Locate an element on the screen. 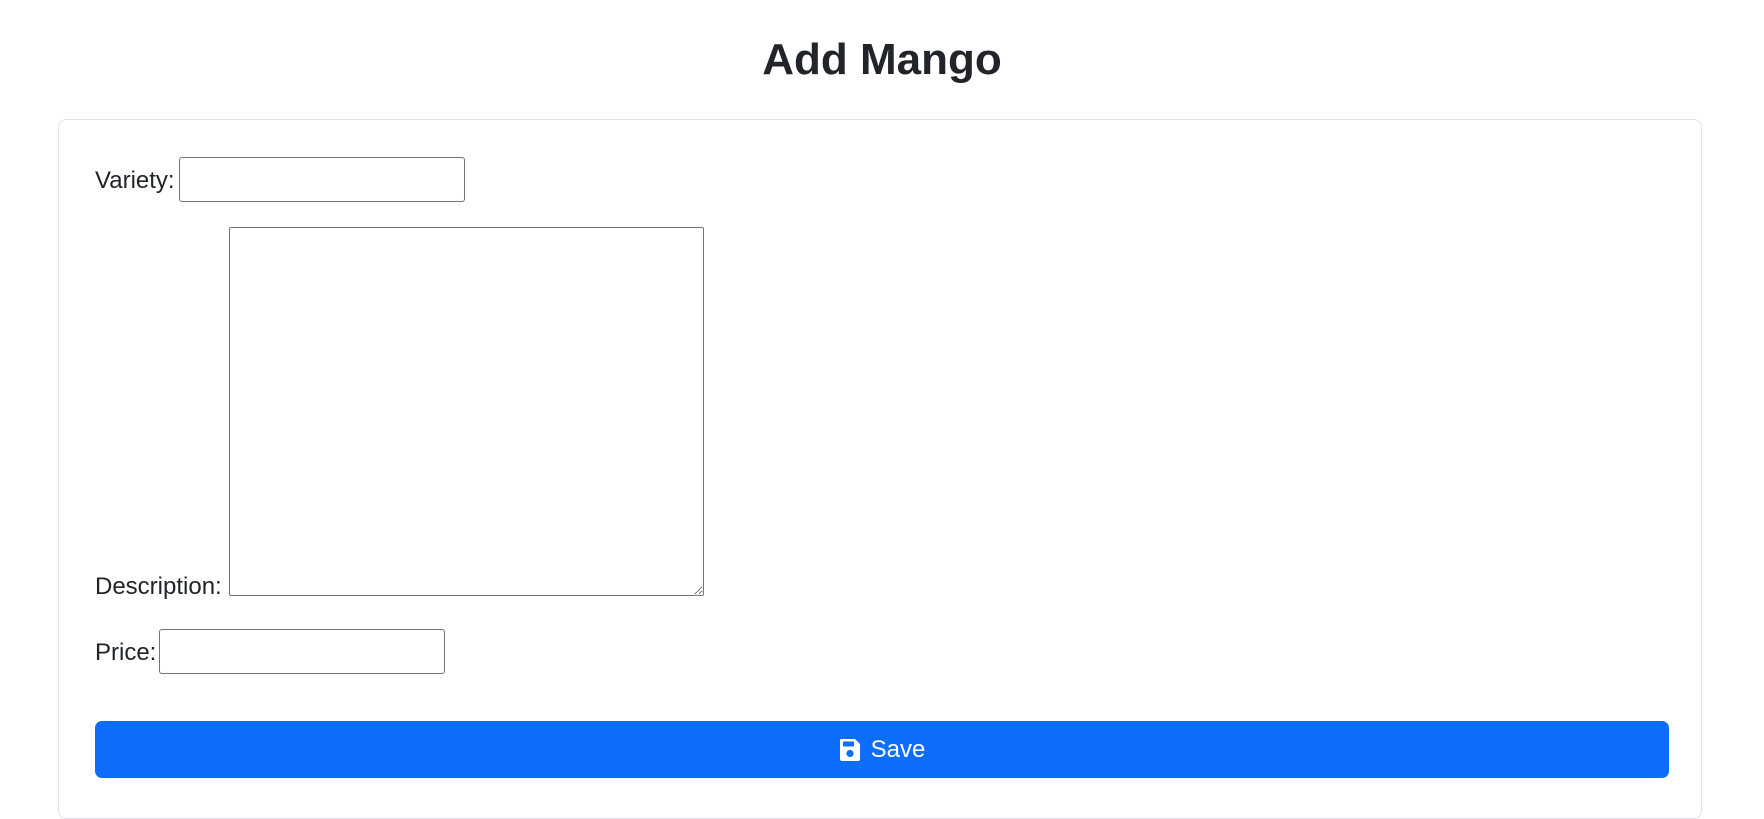  price-input is located at coordinates (302, 651).